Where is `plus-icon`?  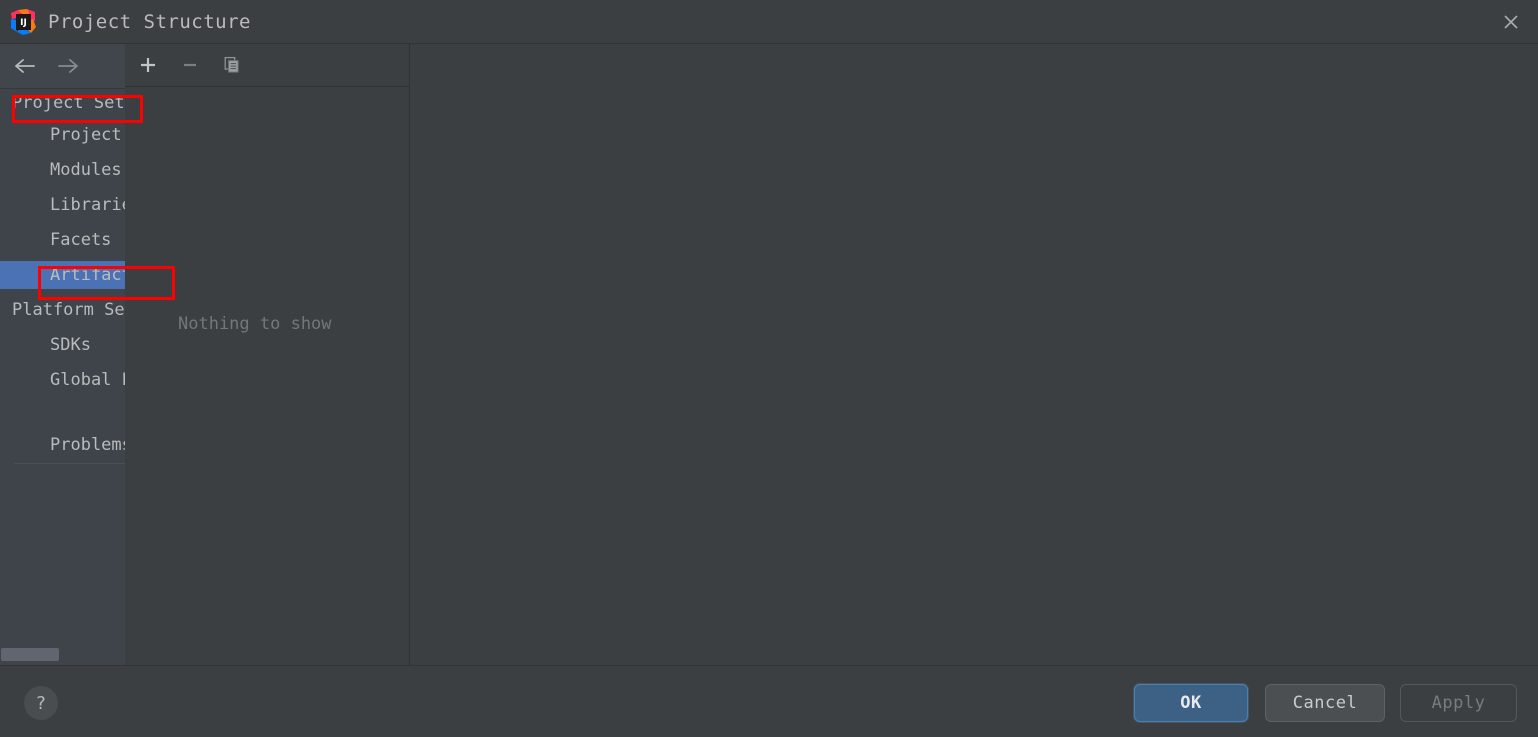
plus-icon is located at coordinates (148, 65).